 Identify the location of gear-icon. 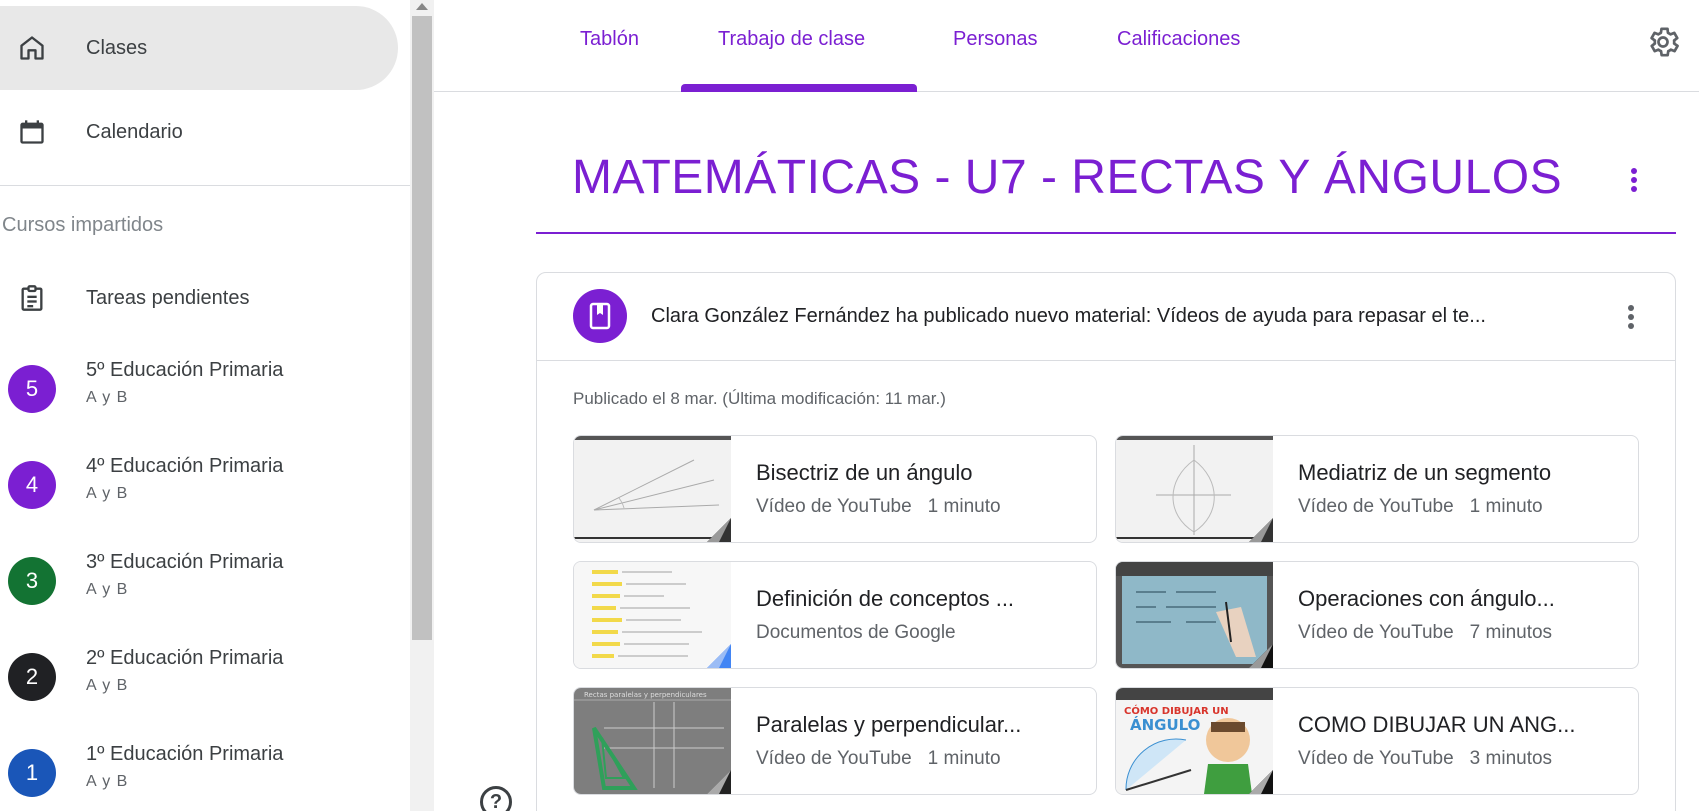
(1663, 42).